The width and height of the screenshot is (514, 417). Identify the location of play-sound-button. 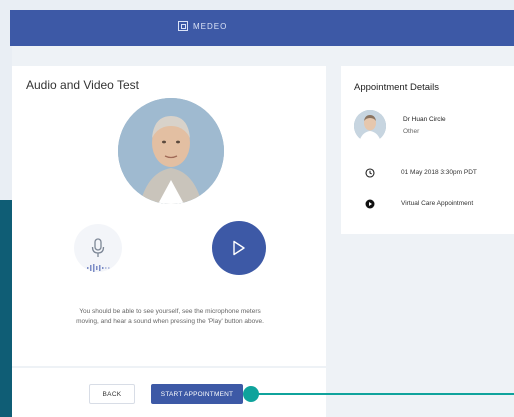
(239, 248).